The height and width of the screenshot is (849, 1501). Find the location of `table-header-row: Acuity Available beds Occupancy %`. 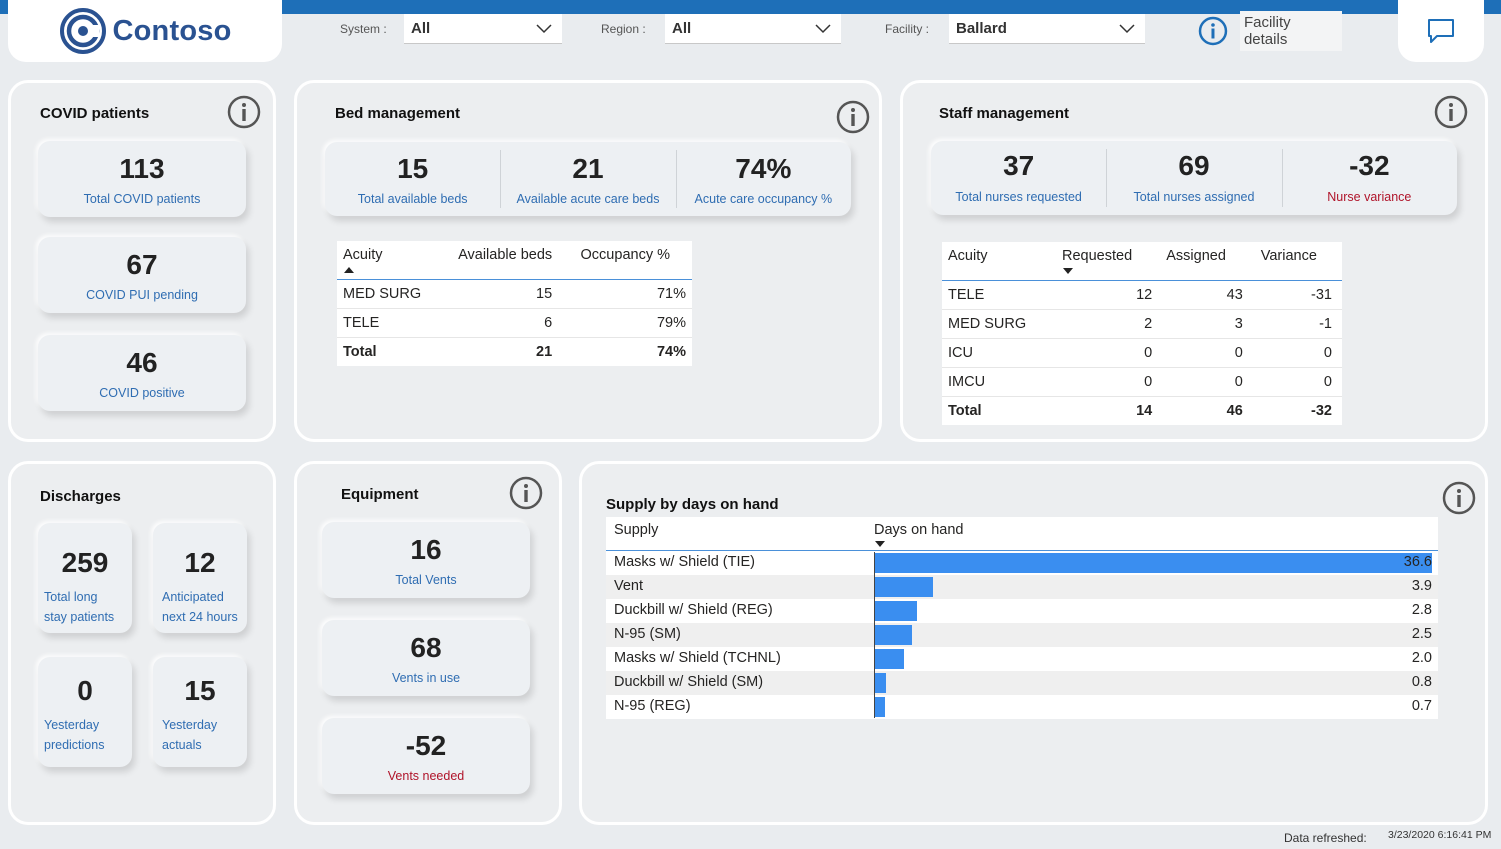

table-header-row: Acuity Available beds Occupancy % is located at coordinates (514, 260).